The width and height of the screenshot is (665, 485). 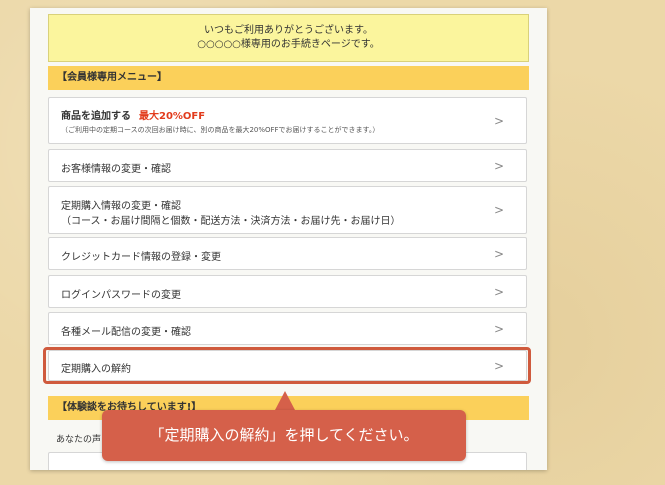 I want to click on menu-item-label: 商品を追加する, so click(x=96, y=116).